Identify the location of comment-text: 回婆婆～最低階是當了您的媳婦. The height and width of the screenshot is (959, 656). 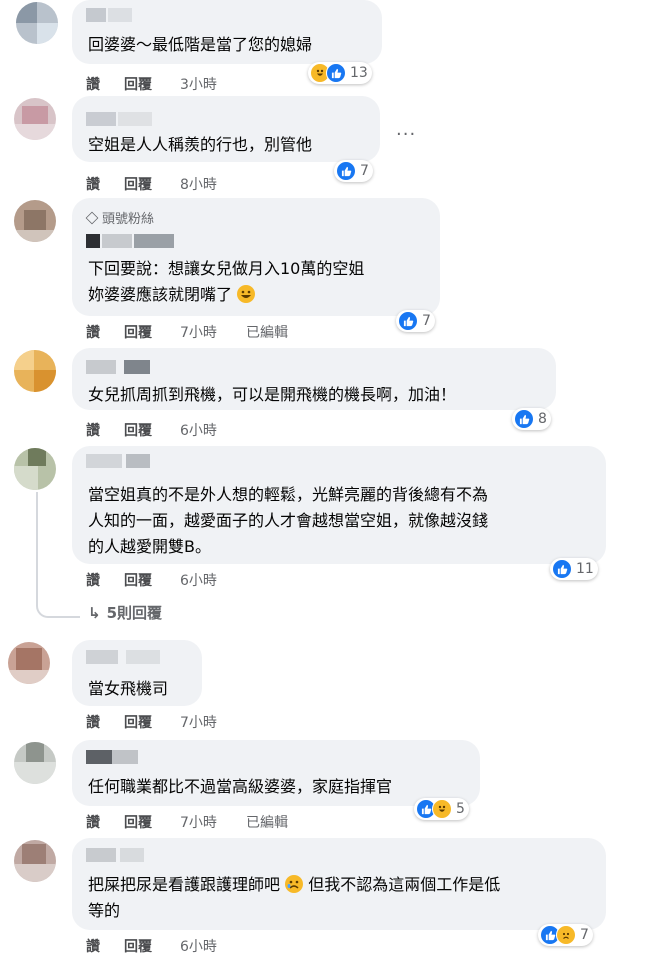
(200, 44).